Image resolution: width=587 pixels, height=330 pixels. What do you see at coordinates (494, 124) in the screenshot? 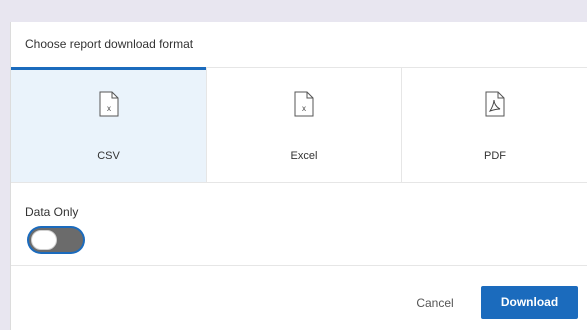
I see `format-option-pdf: PDF` at bounding box center [494, 124].